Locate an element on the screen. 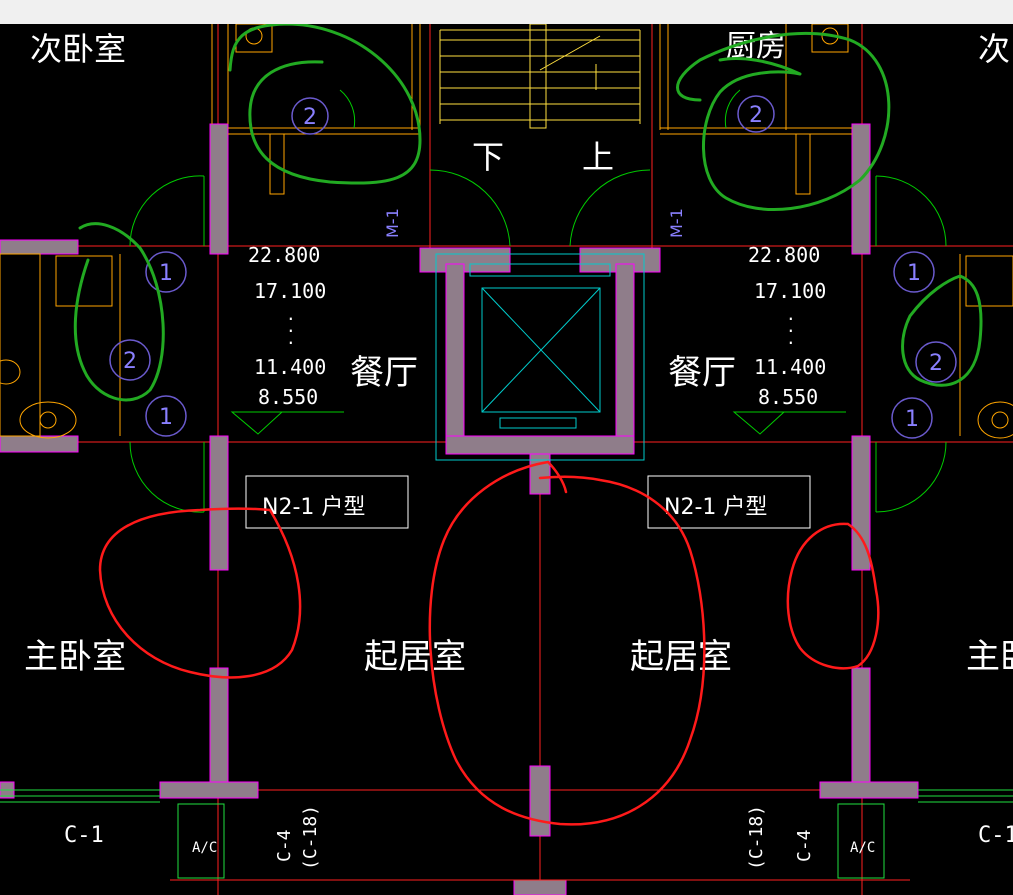  elevation-right-4: 8.550 is located at coordinates (788, 397).